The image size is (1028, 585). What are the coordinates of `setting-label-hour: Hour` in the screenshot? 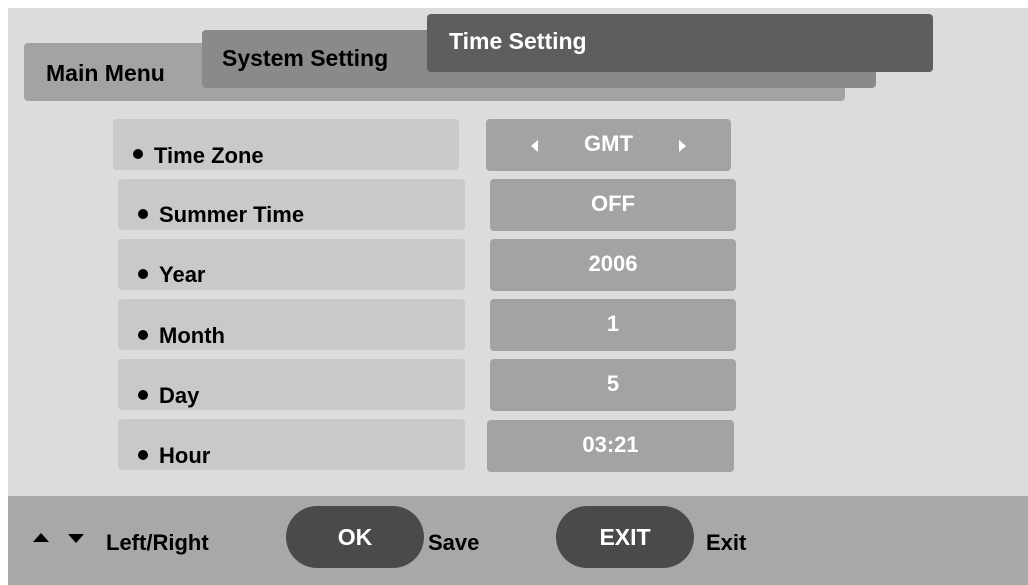 It's located at (291, 444).